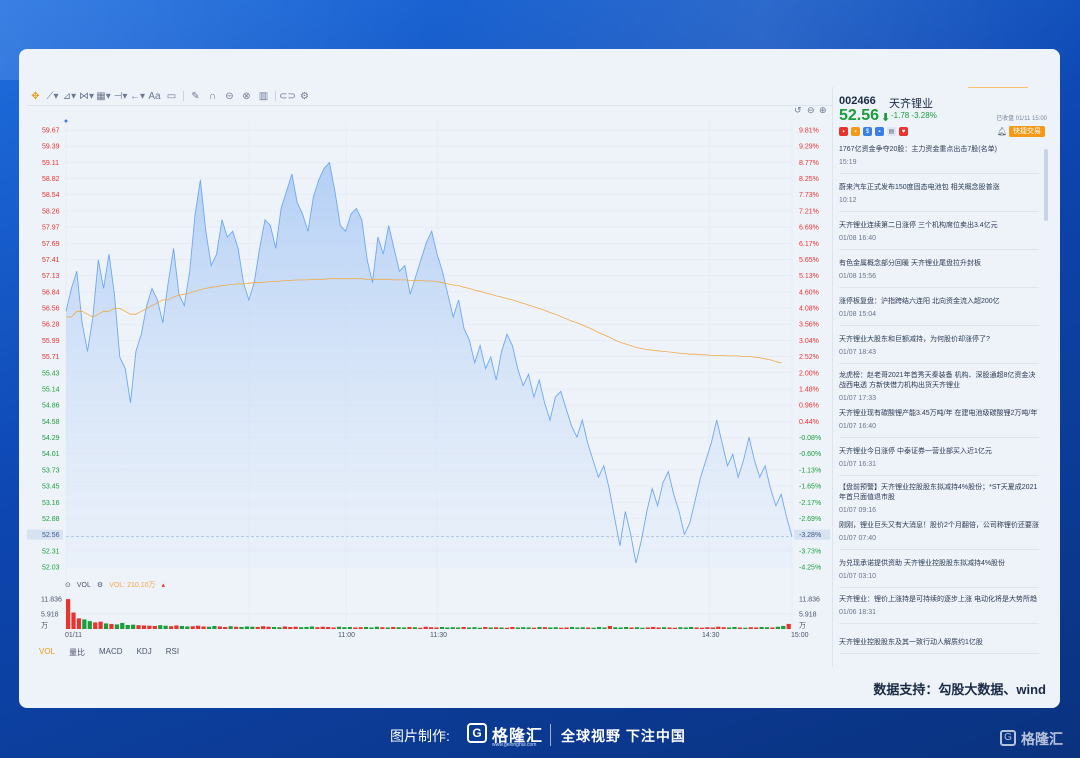 The image size is (1080, 758). What do you see at coordinates (919, 187) in the screenshot?
I see `news-title: 蔚来汽车正式发布150度固态电池包 相关概念股普涨` at bounding box center [919, 187].